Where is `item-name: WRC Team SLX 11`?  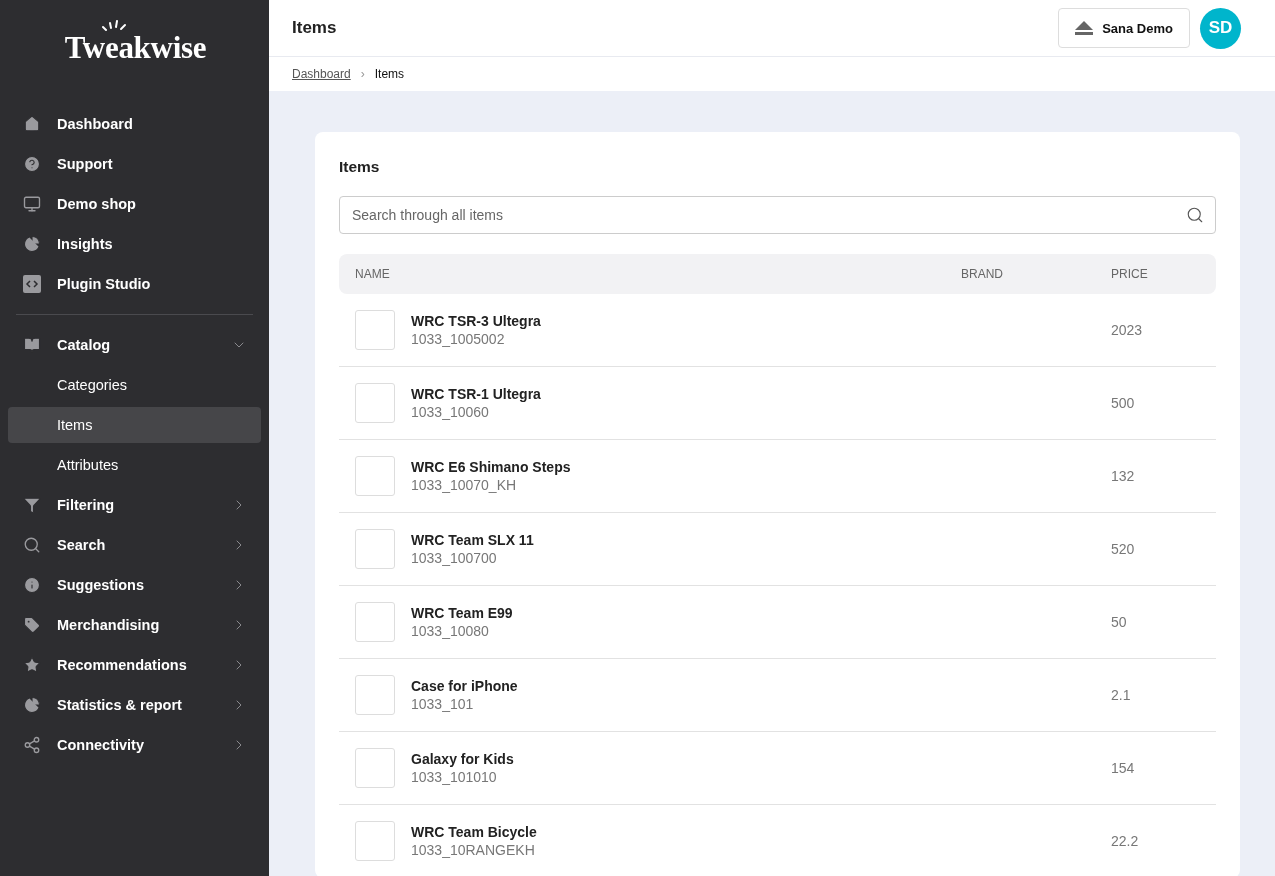 item-name: WRC Team SLX 11 is located at coordinates (472, 540).